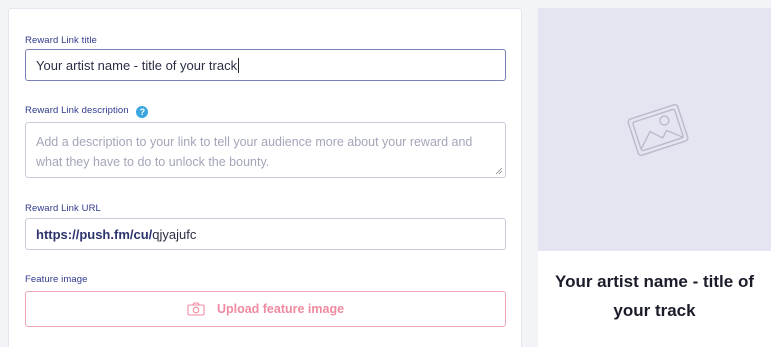 The image size is (771, 347). Describe the element at coordinates (77, 110) in the screenshot. I see `description-label-text: Reward Link description` at that location.